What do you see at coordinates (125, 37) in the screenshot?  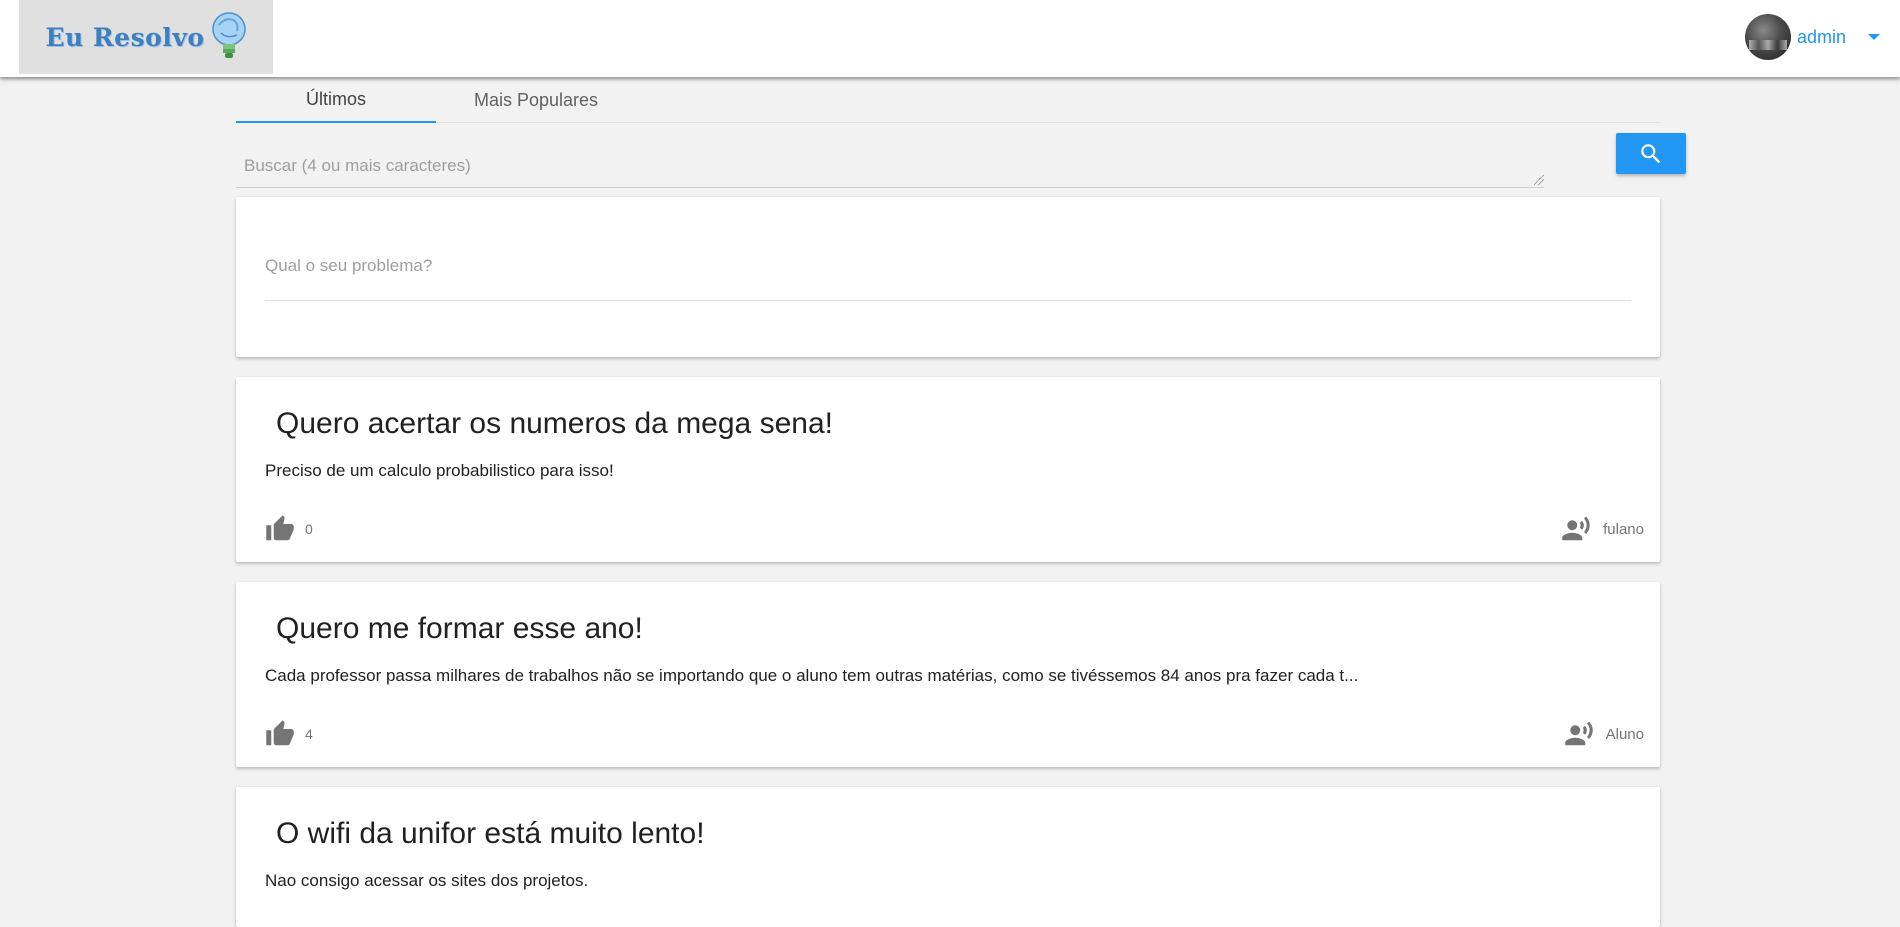 I see `logo-text: Eu Resolvo` at bounding box center [125, 37].